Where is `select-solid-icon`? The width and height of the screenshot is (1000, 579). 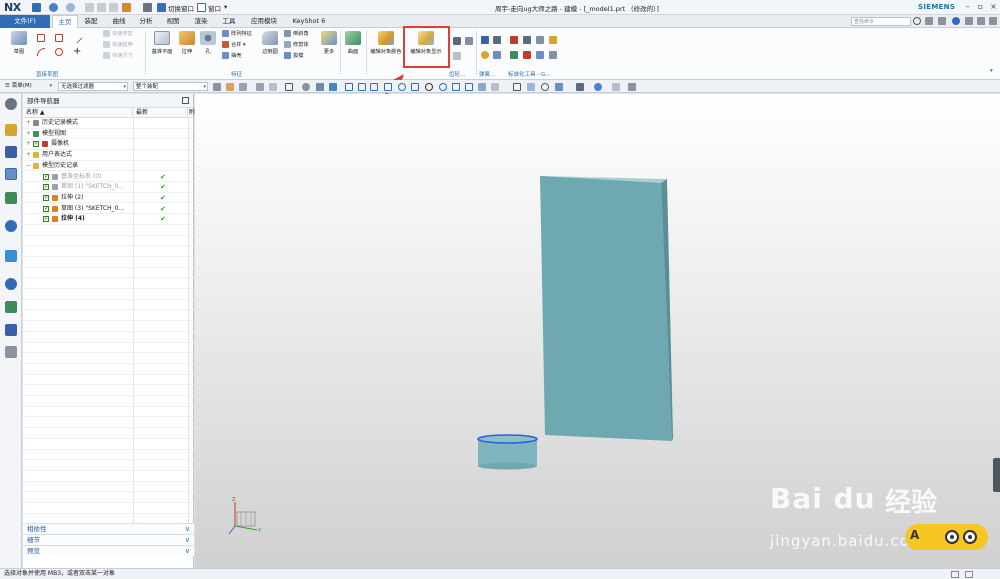 select-solid-icon is located at coordinates (320, 87).